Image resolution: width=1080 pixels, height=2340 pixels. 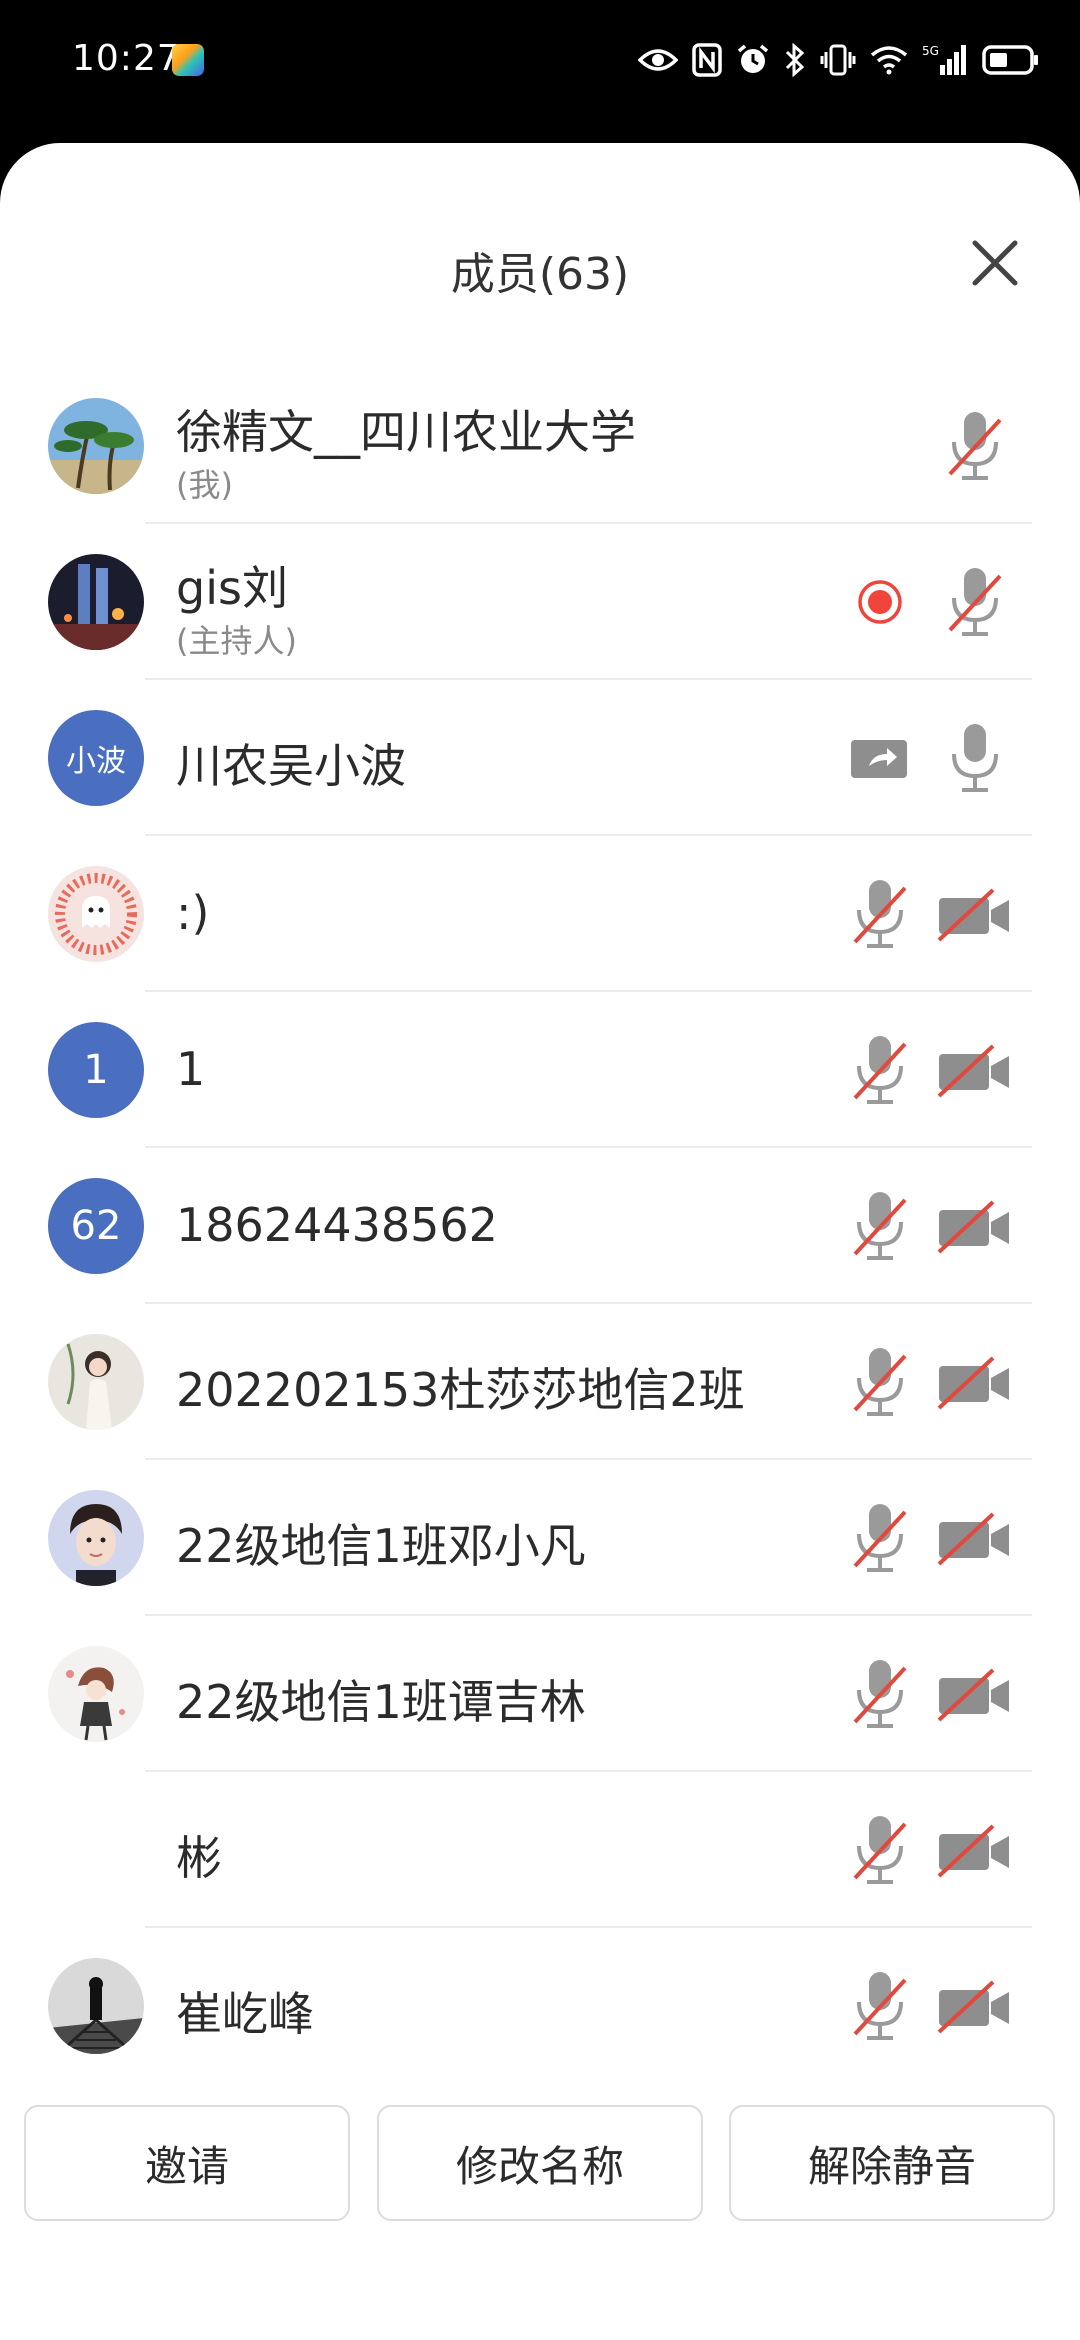 I want to click on member-row: 22级地信1班谭吉林, so click(x=540, y=1694).